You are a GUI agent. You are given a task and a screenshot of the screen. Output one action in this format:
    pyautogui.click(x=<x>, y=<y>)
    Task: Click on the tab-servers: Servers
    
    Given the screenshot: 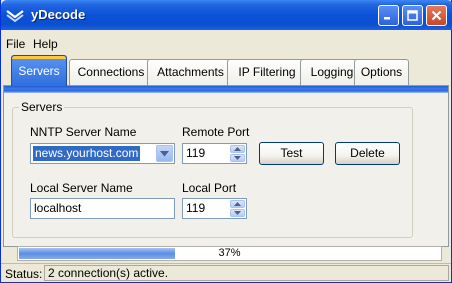 What is the action you would take?
    pyautogui.click(x=39, y=70)
    